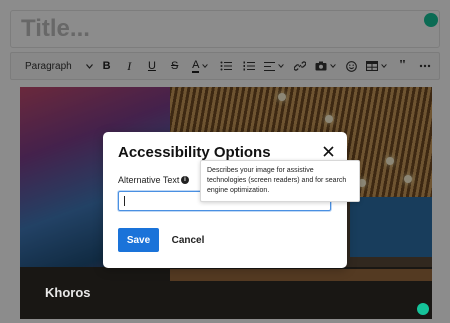  I want to click on close-icon, so click(328, 151).